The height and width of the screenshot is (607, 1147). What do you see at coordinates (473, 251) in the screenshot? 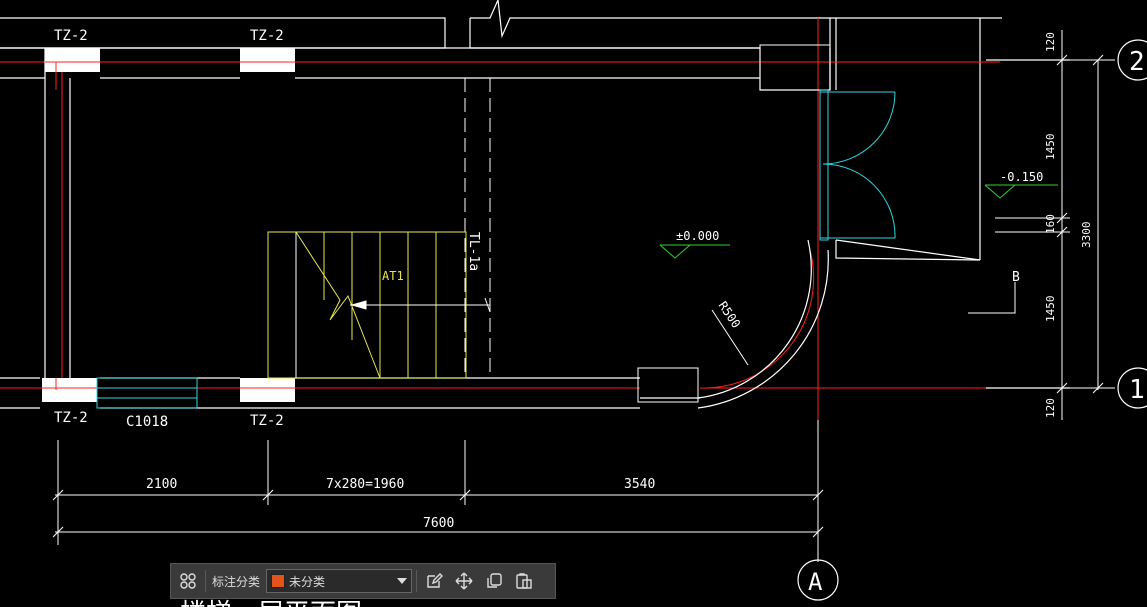
I see `beam-label: TL-1a` at bounding box center [473, 251].